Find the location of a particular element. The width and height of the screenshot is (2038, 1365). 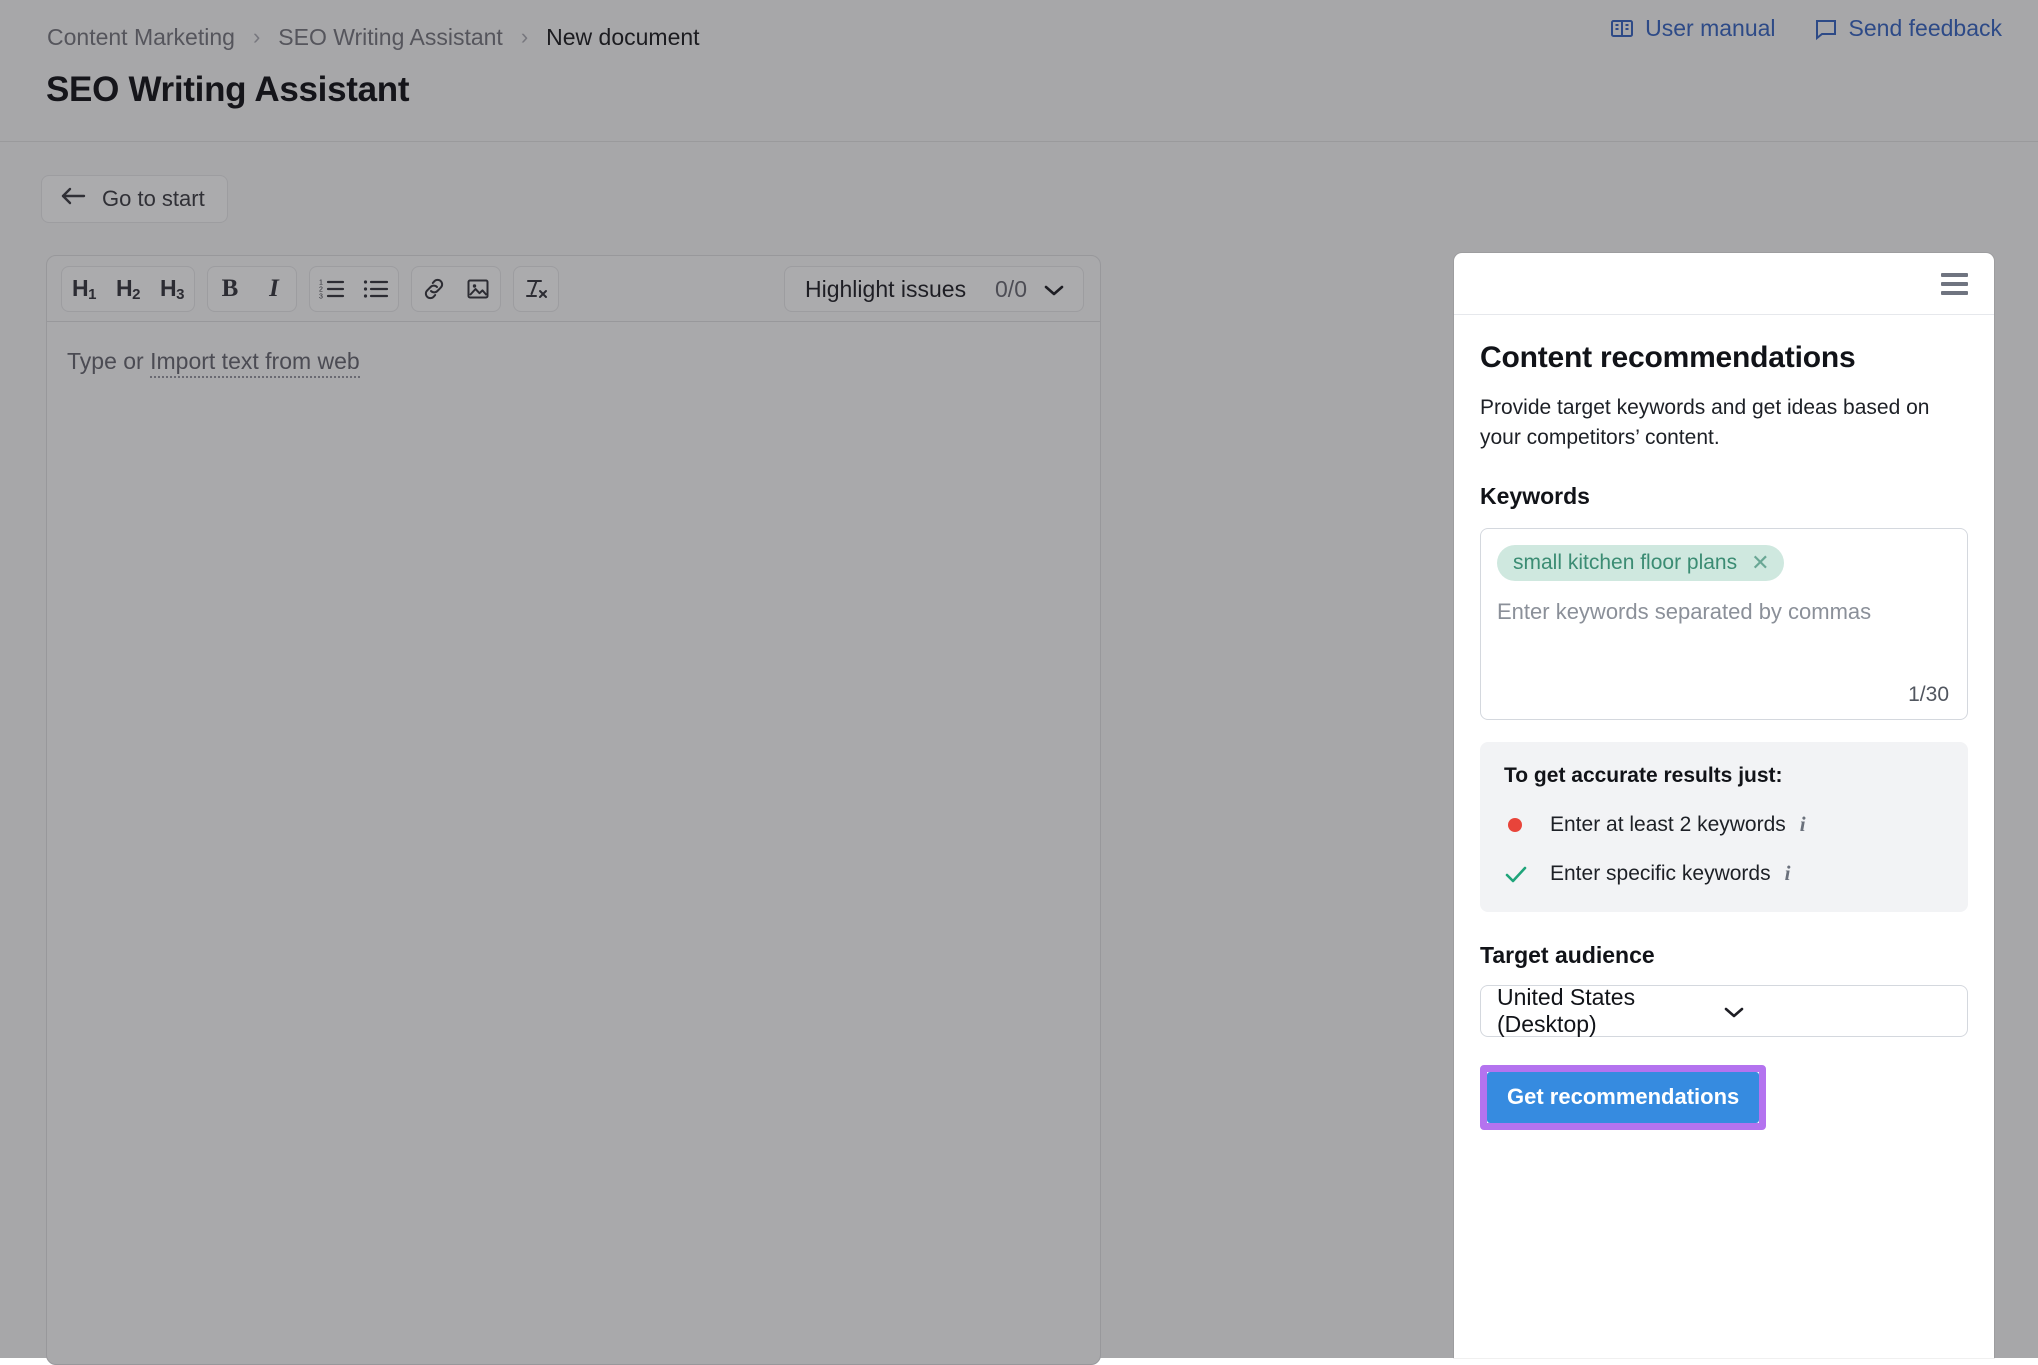

tip-label: Enter at least 2 keywords is located at coordinates (1668, 825).